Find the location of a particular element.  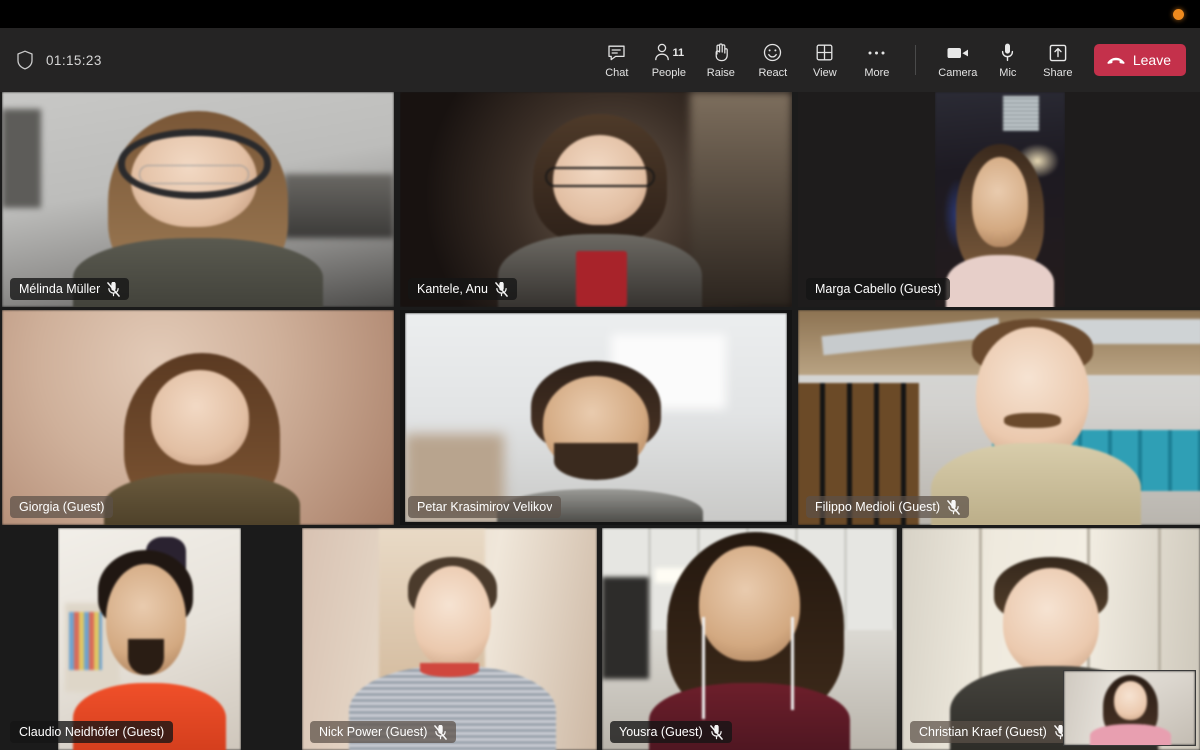

participant-nameplate: Christian Kraef (Guest) is located at coordinates (993, 732).